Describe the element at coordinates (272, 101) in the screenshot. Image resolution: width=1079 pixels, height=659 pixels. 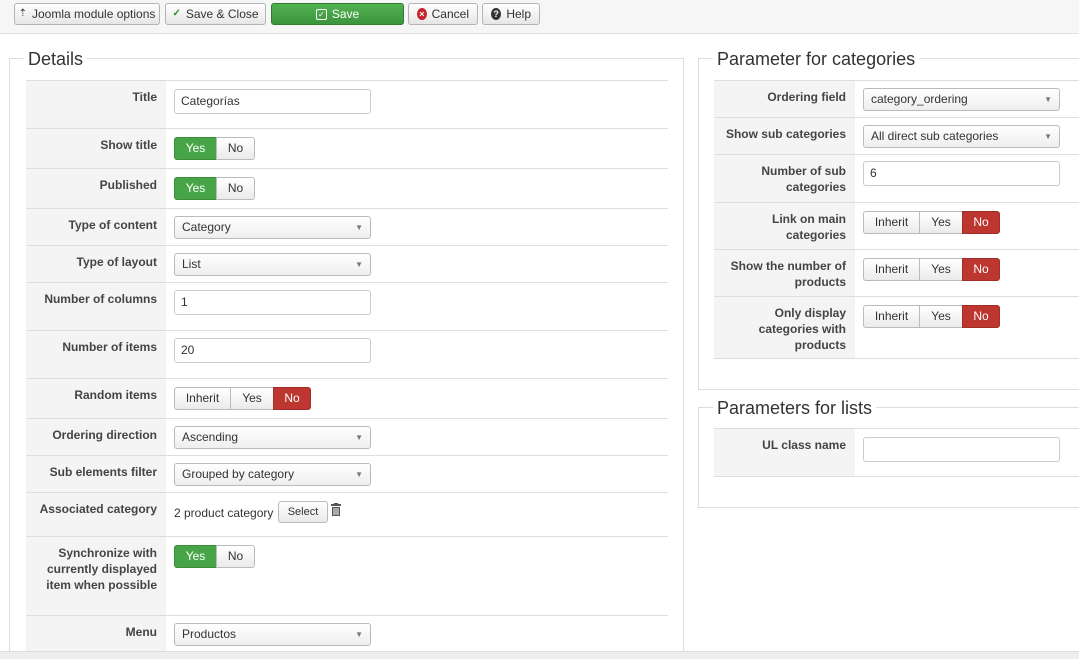
I see `title-input: Categorías` at that location.